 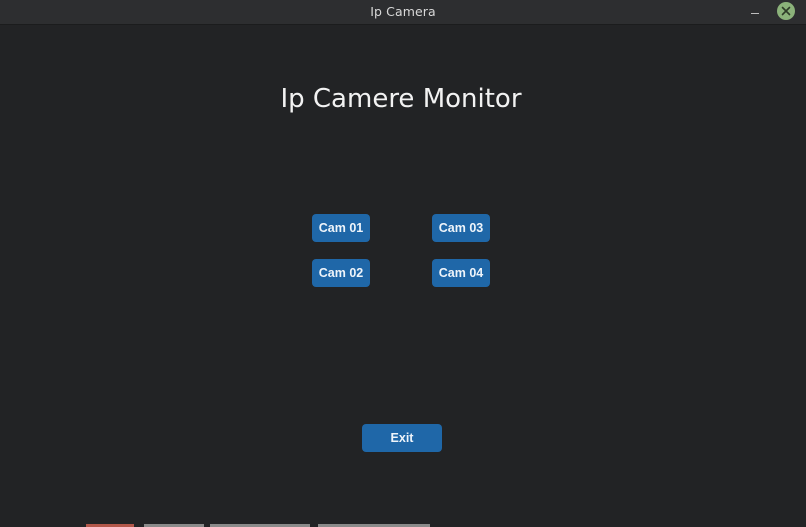 I want to click on title-bar: Ip Camera, so click(x=403, y=12).